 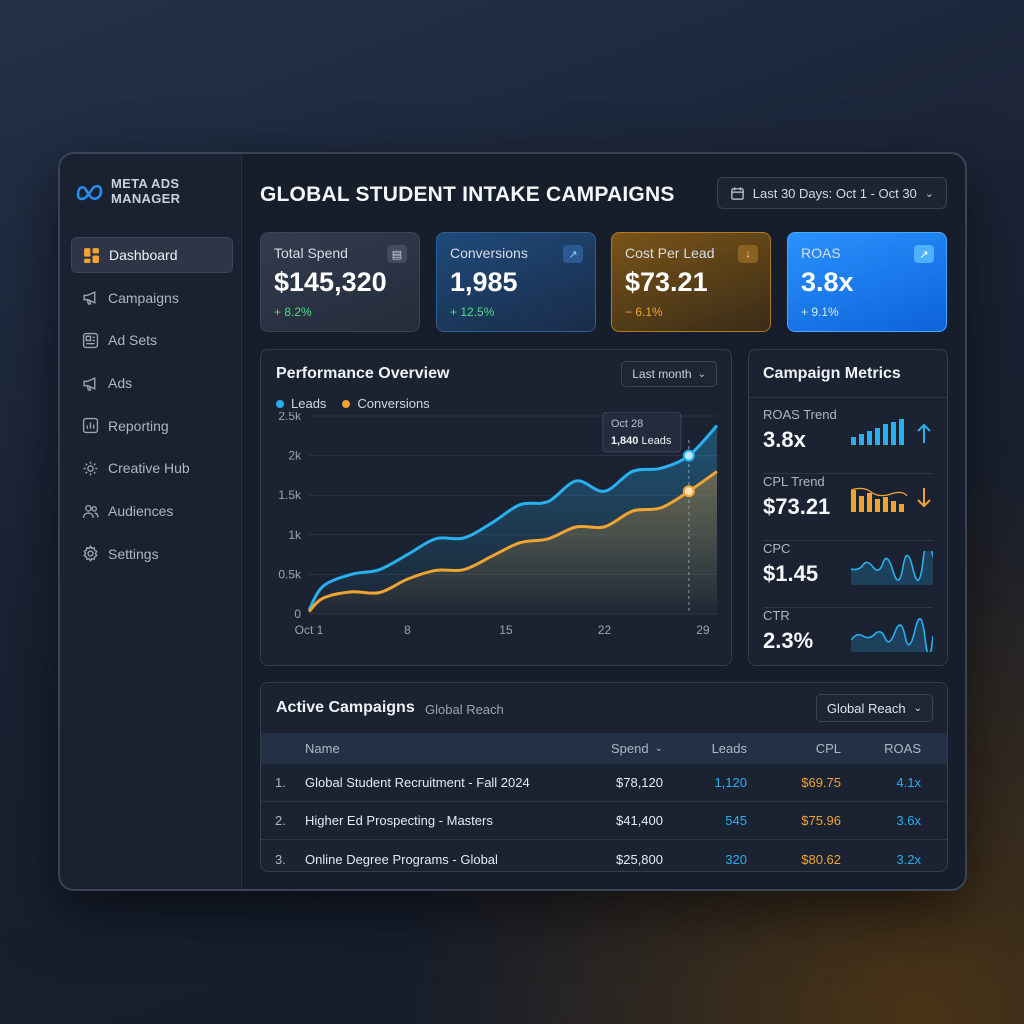 What do you see at coordinates (399, 820) in the screenshot?
I see `campaign-name: Higher Ed Prospecting - Masters` at bounding box center [399, 820].